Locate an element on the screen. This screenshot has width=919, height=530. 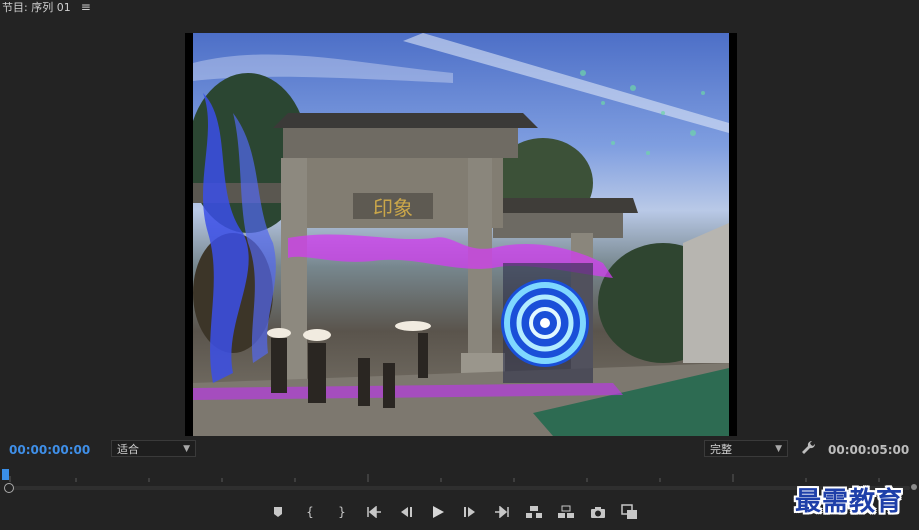
mark-out-icon: } is located at coordinates (342, 512).